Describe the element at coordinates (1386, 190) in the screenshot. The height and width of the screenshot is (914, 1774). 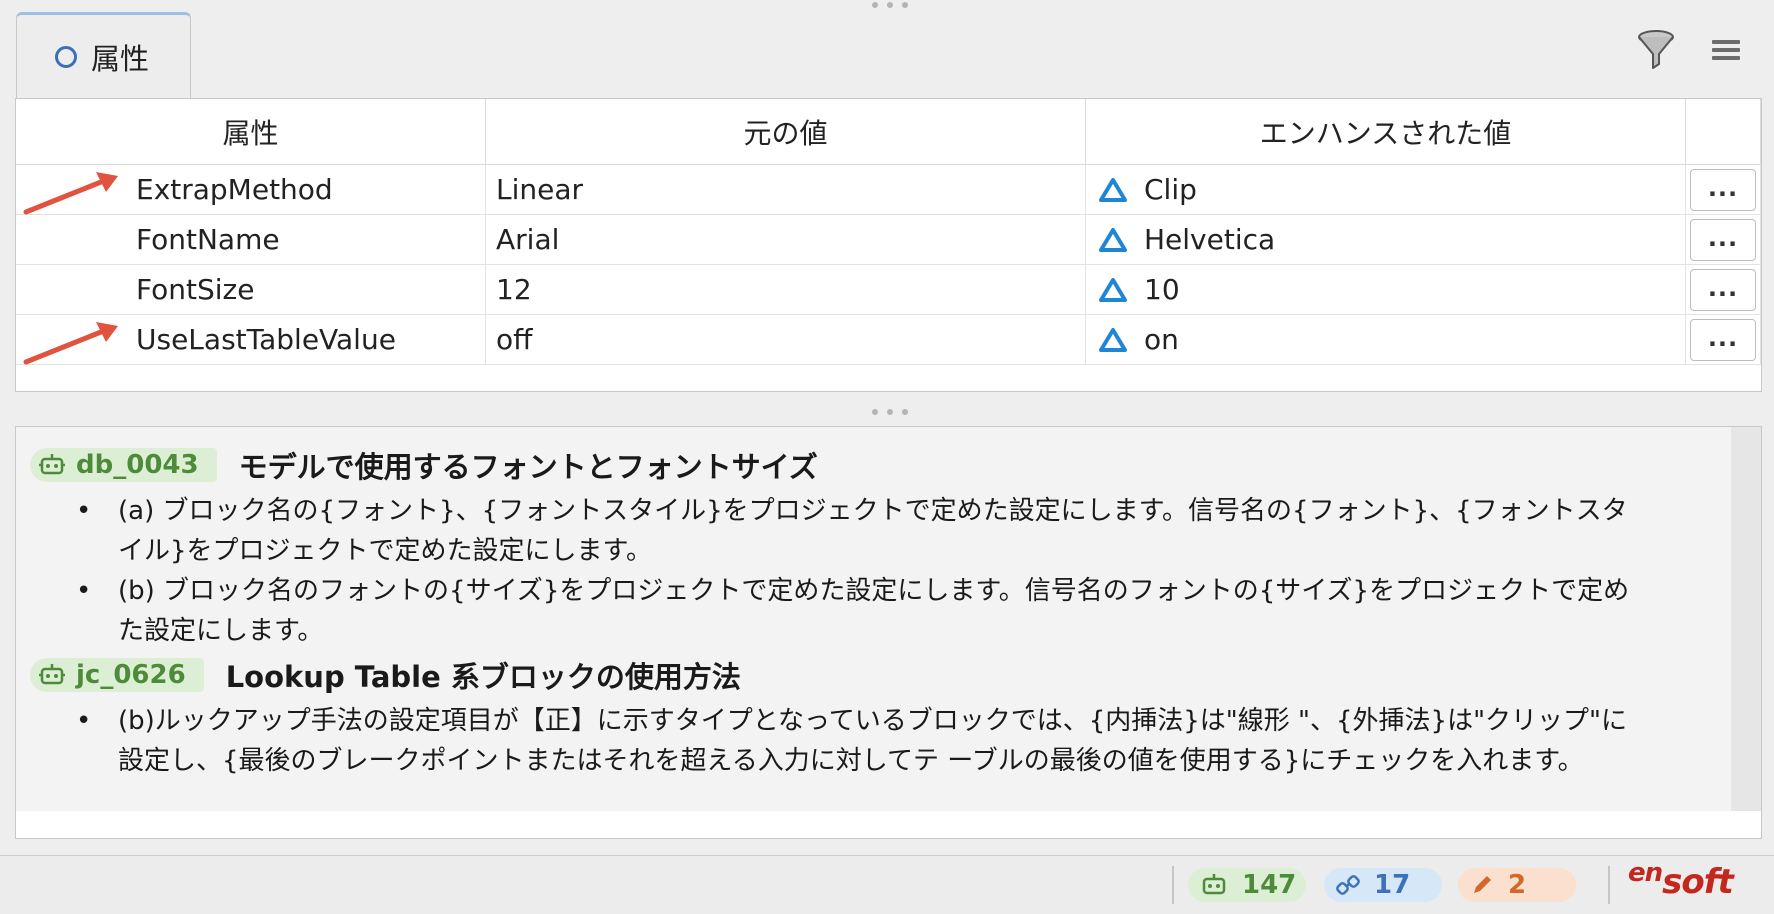
I see `enhanced-value-cell: Clip` at that location.